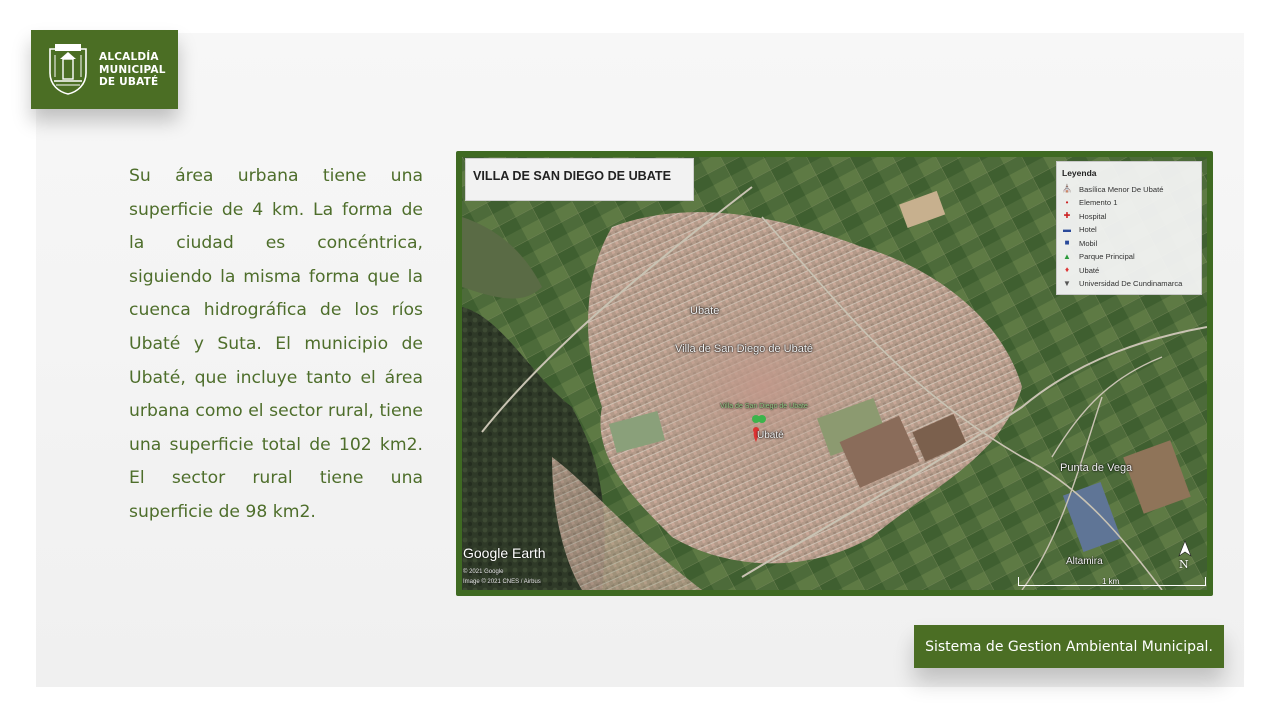 The width and height of the screenshot is (1280, 720). Describe the element at coordinates (1131, 283) in the screenshot. I see `legend-item-label: Universidad De Cundinamarca` at that location.